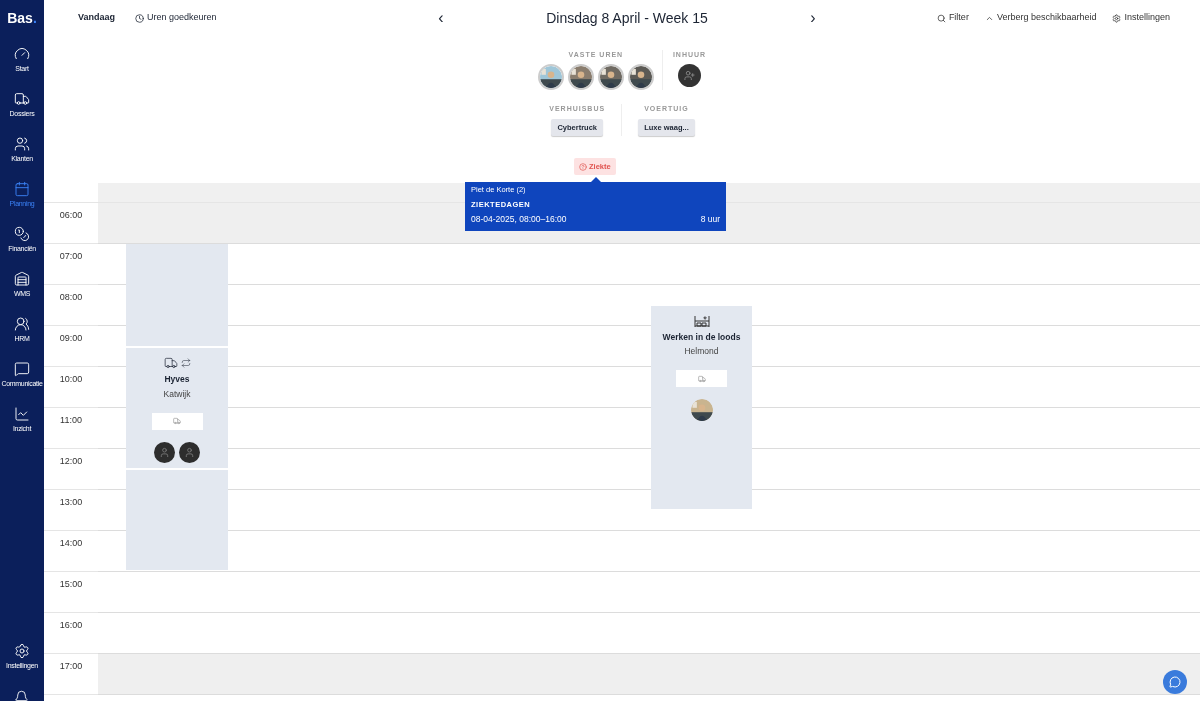 The image size is (1200, 701). What do you see at coordinates (71, 379) in the screenshot?
I see `hour-label: 10:00` at bounding box center [71, 379].